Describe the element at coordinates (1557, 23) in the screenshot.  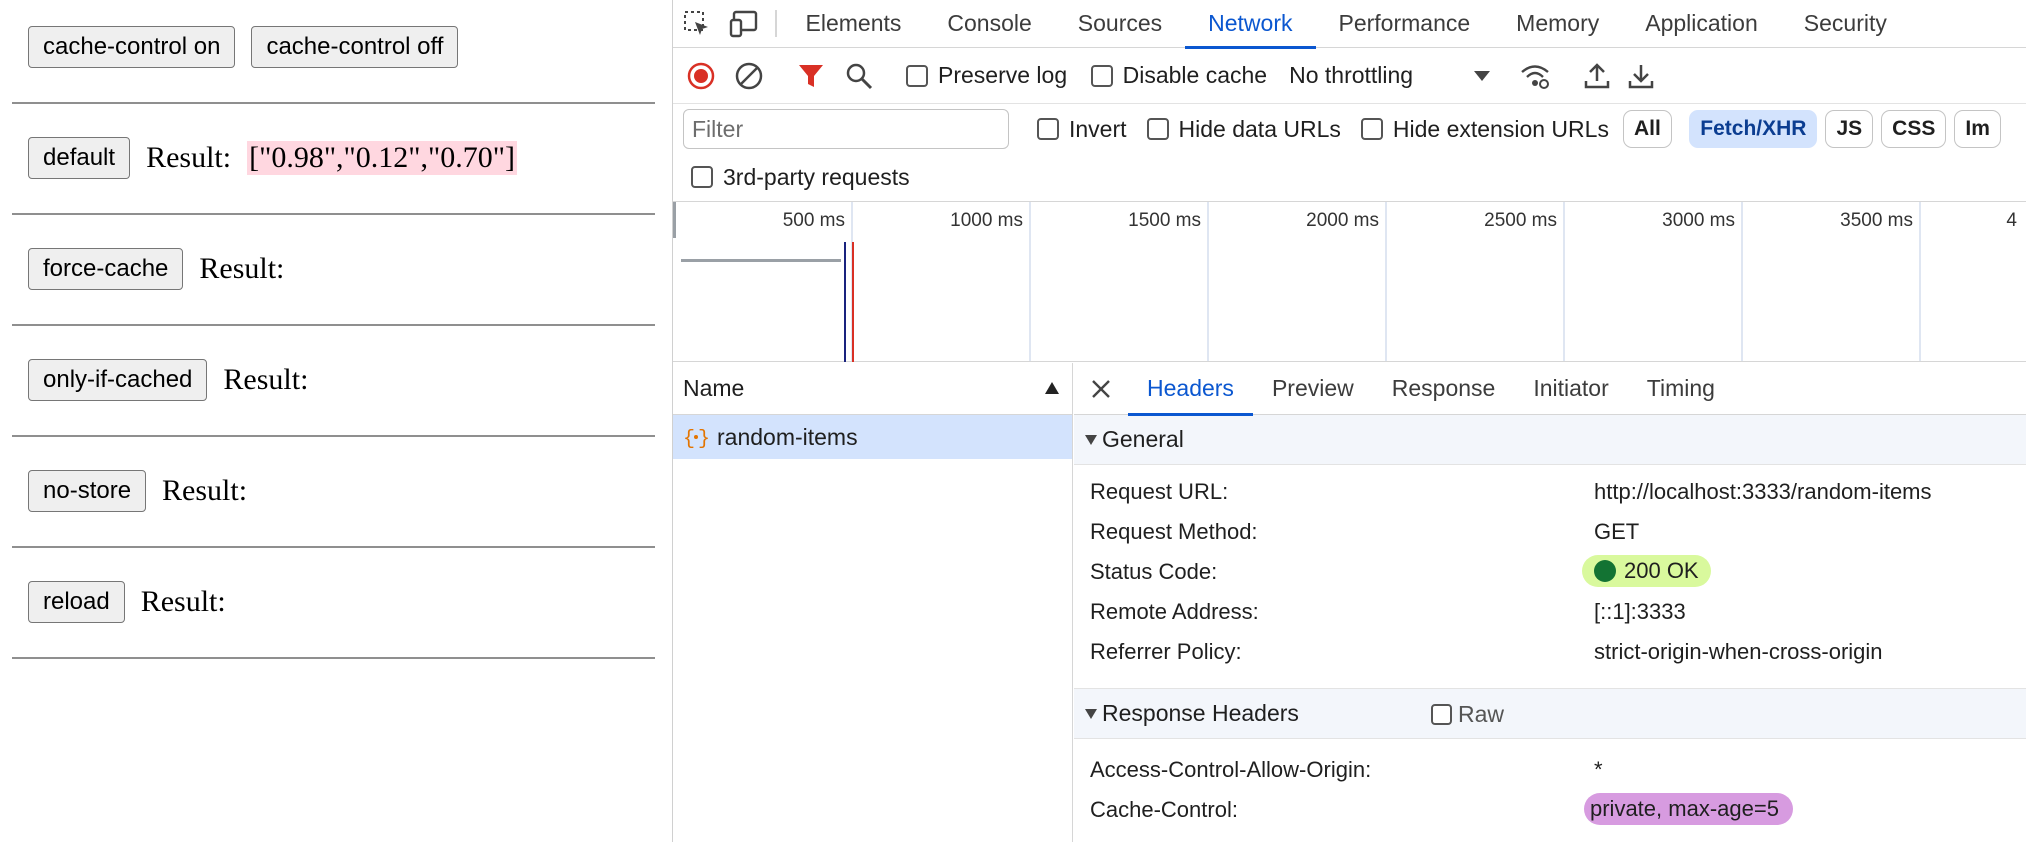
I see `tab-memory: Memory` at that location.